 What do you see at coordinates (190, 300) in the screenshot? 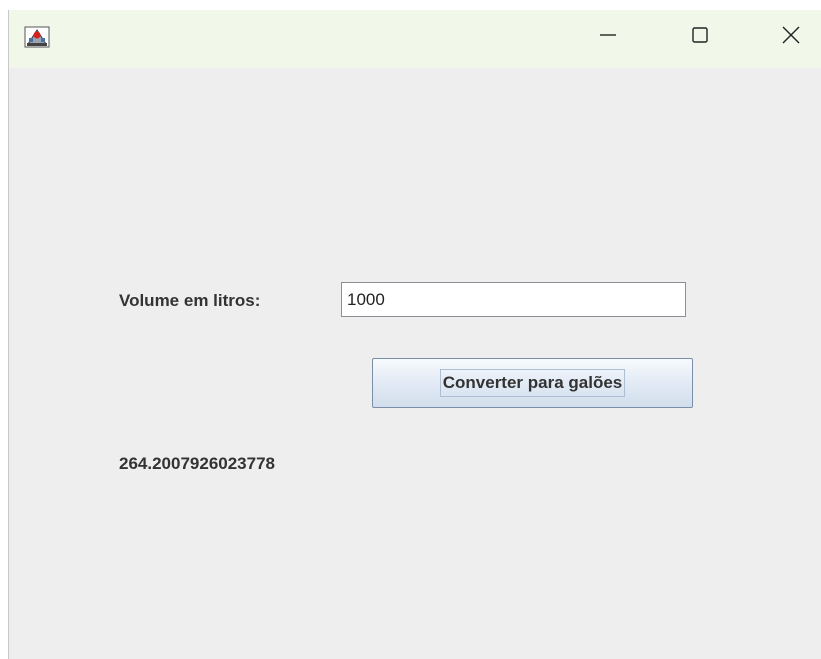
I see `volume-label: Volume em litros:` at bounding box center [190, 300].